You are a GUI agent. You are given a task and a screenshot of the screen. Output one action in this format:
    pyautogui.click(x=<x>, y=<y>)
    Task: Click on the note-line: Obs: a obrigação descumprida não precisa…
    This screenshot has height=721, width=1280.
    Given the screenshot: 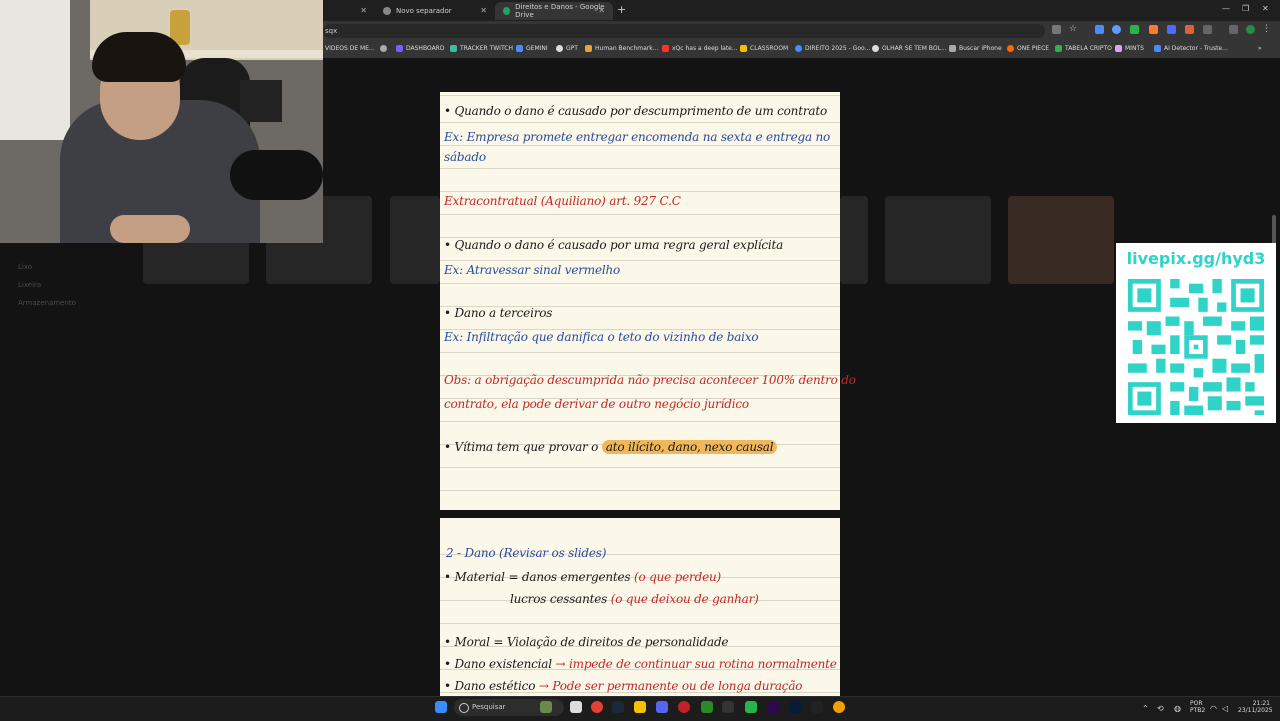 What is the action you would take?
    pyautogui.click(x=650, y=380)
    